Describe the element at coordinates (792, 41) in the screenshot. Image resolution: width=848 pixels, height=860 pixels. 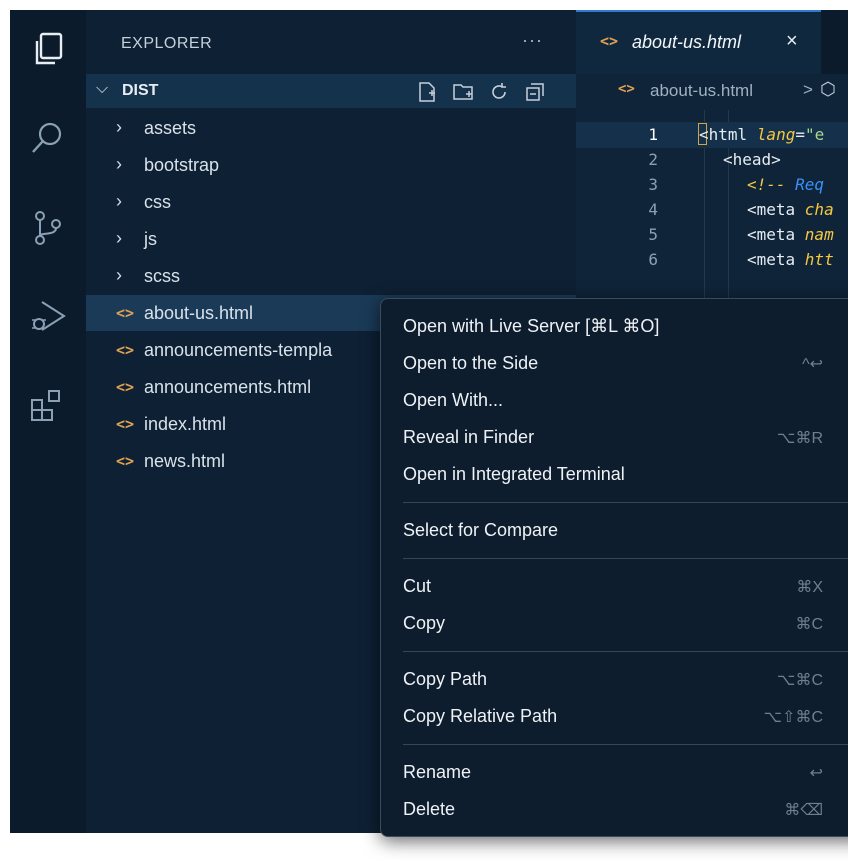
I see `close-icon: ×` at that location.